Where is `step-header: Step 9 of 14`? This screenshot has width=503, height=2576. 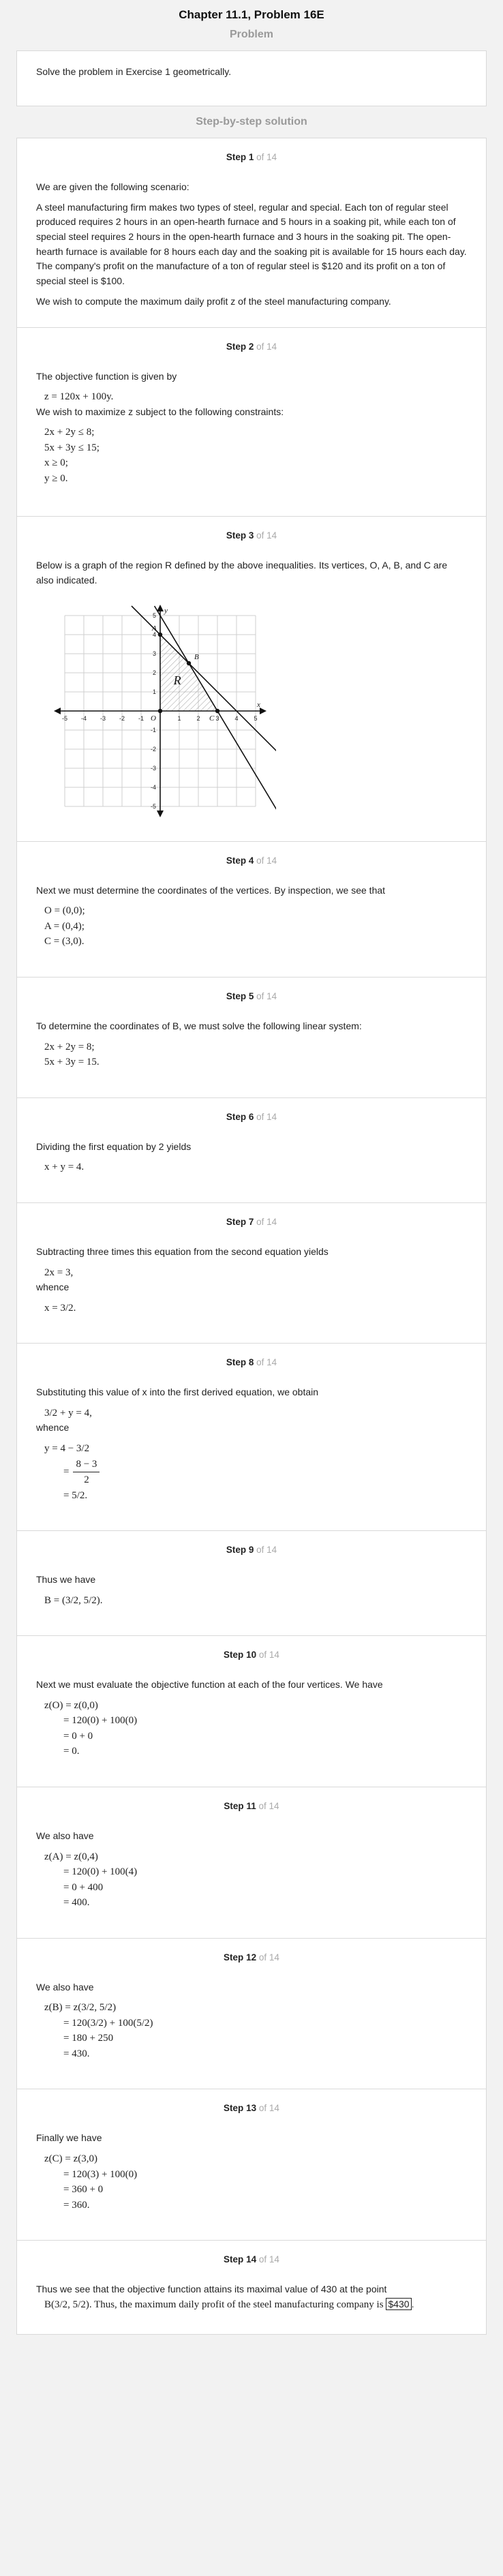 step-header: Step 9 of 14 is located at coordinates (251, 1551).